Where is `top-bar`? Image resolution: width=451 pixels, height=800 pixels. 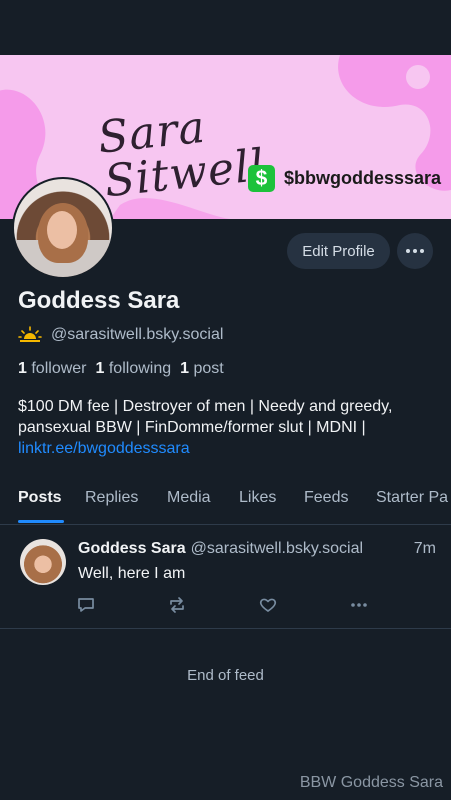
top-bar is located at coordinates (225, 27).